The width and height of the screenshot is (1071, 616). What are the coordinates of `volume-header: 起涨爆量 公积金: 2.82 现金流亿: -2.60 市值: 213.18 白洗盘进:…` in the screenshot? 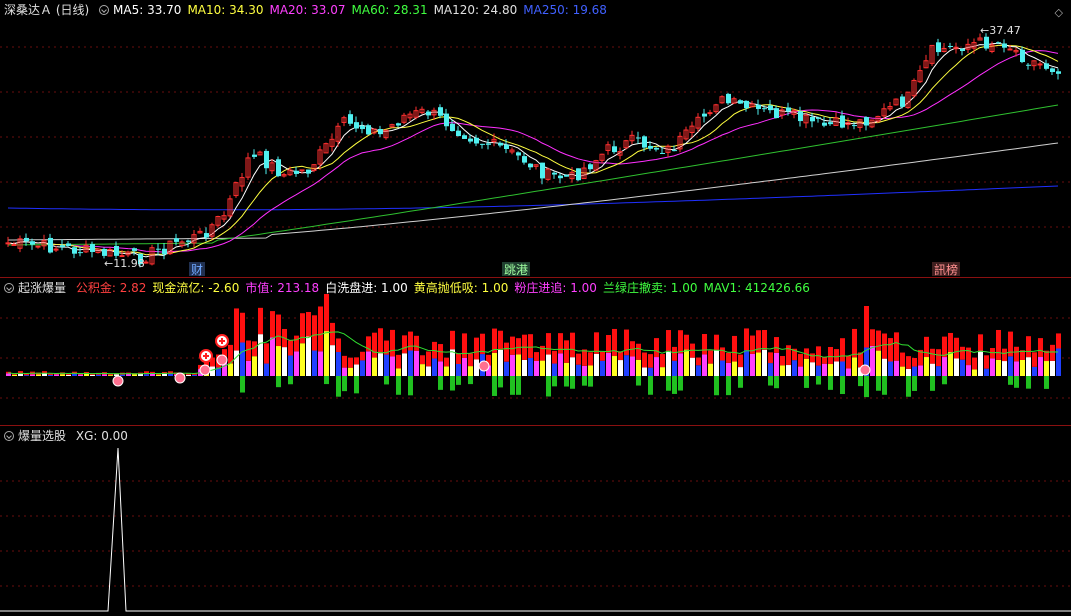 It's located at (411, 288).